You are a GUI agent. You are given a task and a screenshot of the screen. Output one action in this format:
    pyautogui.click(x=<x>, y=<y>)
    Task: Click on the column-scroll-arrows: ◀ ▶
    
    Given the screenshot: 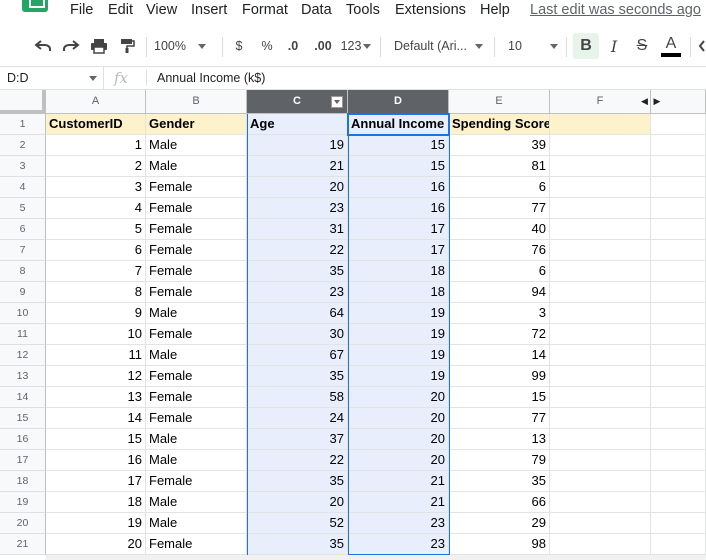 What is the action you would take?
    pyautogui.click(x=650, y=101)
    